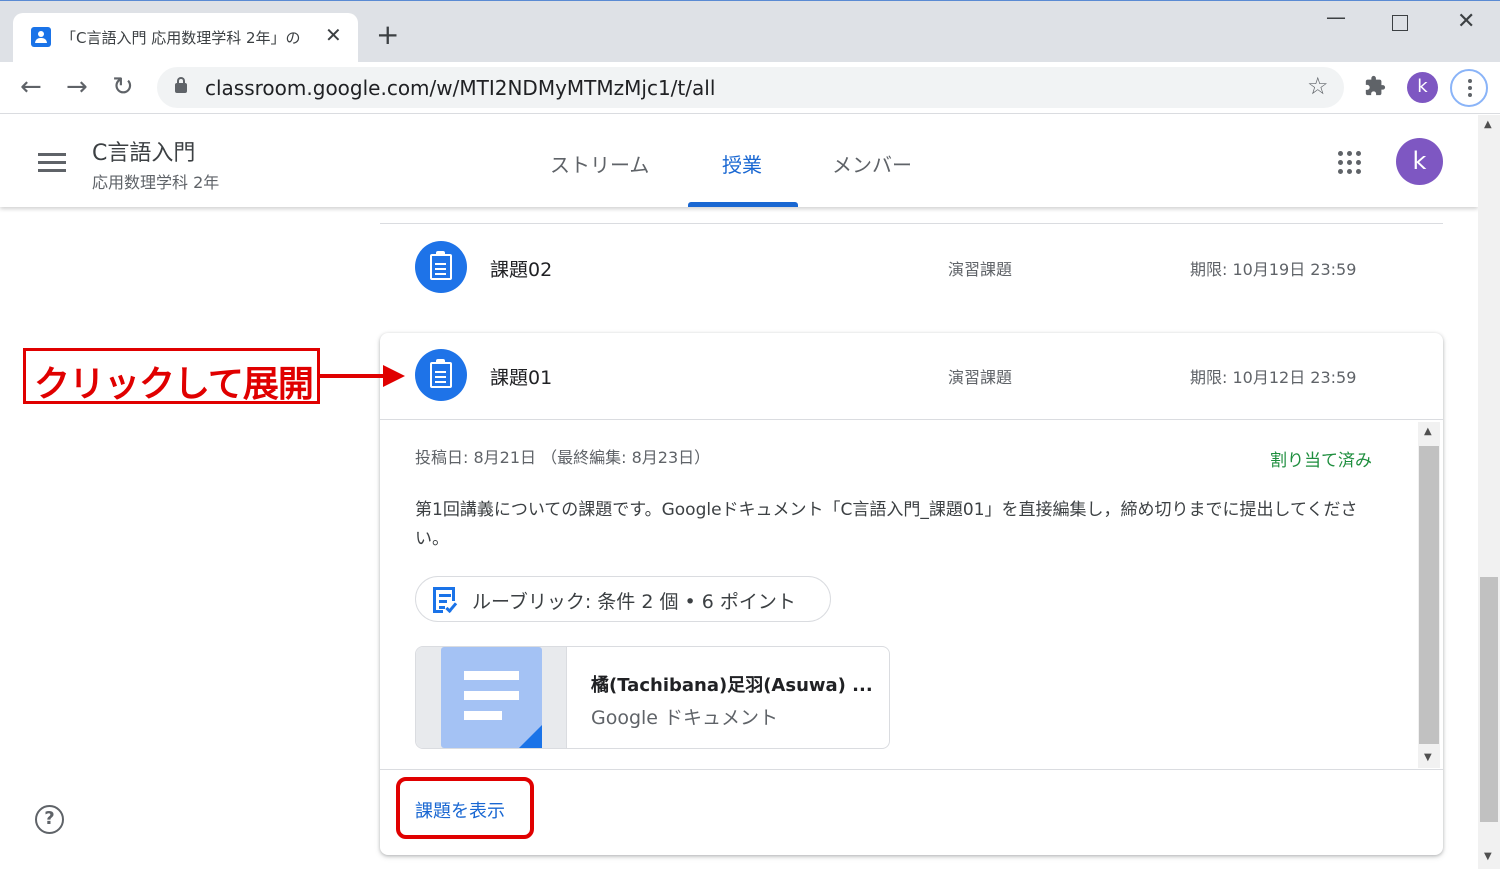 This screenshot has height=869, width=1500. Describe the element at coordinates (174, 384) in the screenshot. I see `annotation-text: クリックして展開` at that location.